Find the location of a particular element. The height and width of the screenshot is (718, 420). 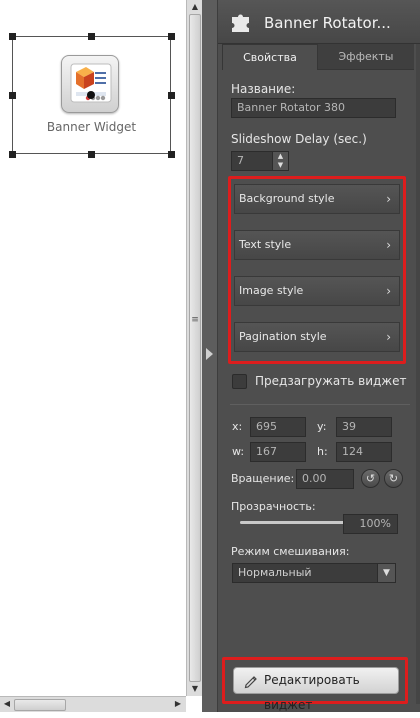

preload-widget-checkbox is located at coordinates (239, 381).